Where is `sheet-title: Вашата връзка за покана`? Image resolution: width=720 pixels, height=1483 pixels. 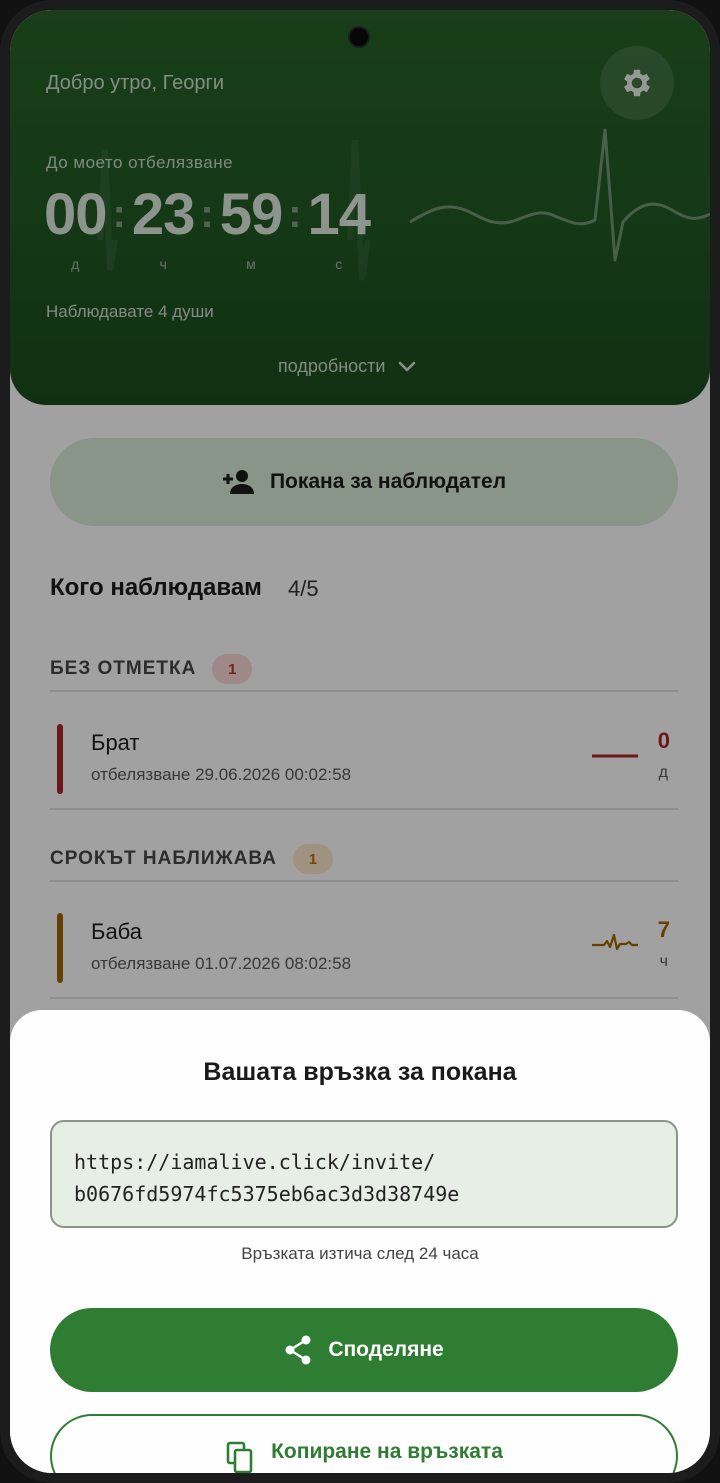
sheet-title: Вашата връзка за покана is located at coordinates (360, 1072).